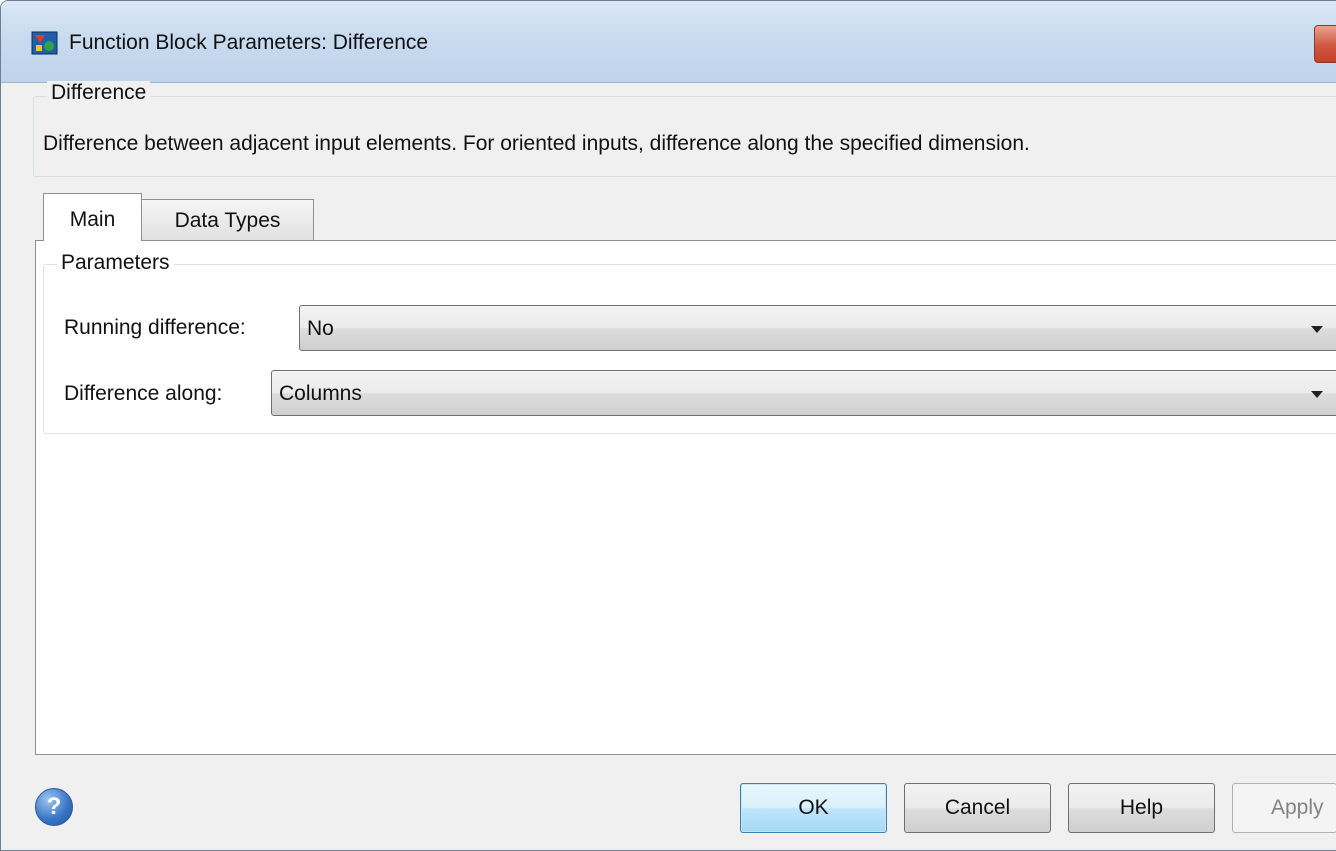 The image size is (1336, 851). What do you see at coordinates (803, 393) in the screenshot?
I see `difference-along-dropdown: Columns` at bounding box center [803, 393].